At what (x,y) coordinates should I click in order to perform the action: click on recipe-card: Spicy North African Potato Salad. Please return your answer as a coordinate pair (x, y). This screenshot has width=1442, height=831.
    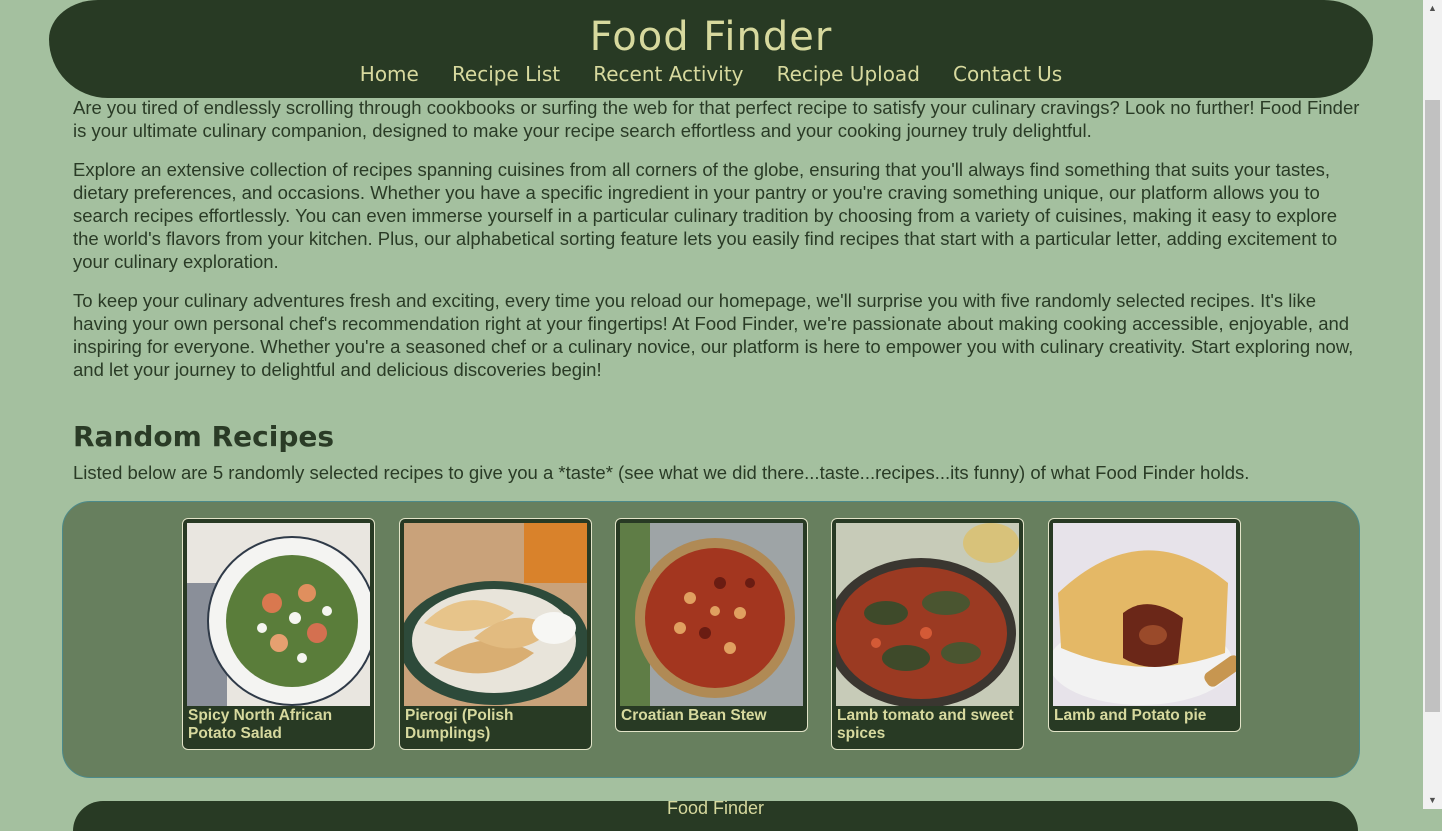
    Looking at the image, I should click on (278, 634).